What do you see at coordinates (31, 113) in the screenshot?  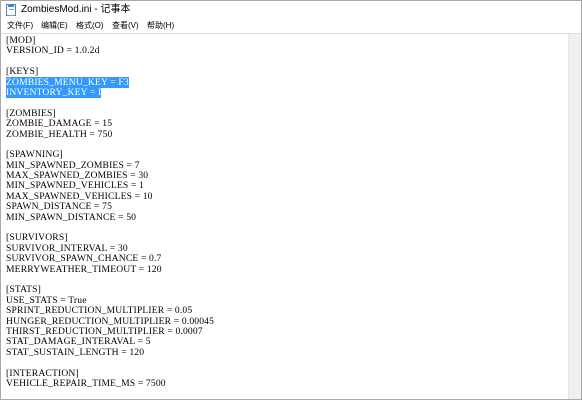 I see `line-text: [ZOMBIES]` at bounding box center [31, 113].